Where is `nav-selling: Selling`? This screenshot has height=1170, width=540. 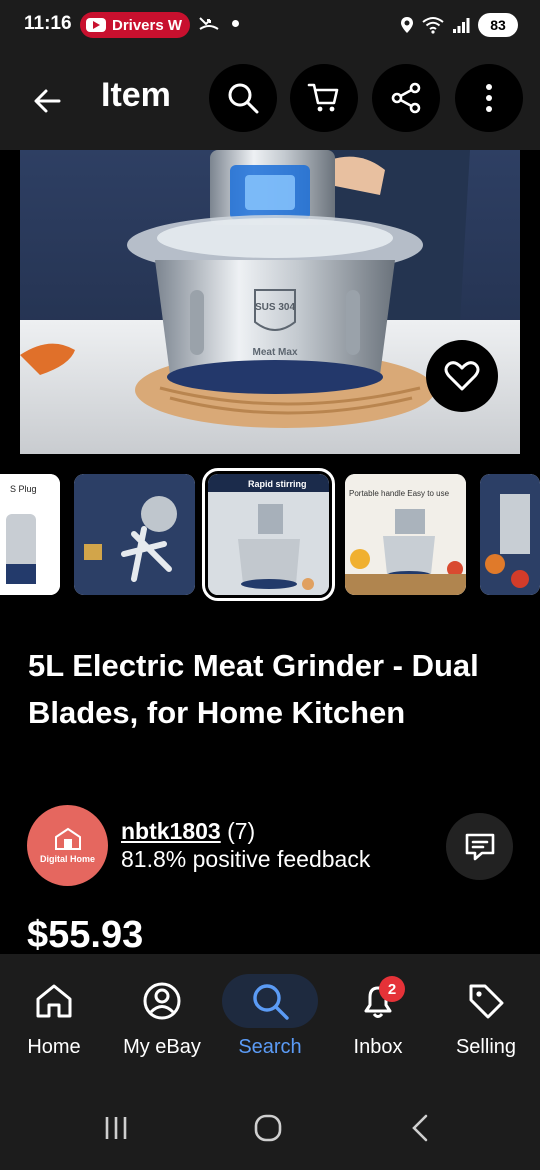
nav-selling: Selling is located at coordinates (486, 1020).